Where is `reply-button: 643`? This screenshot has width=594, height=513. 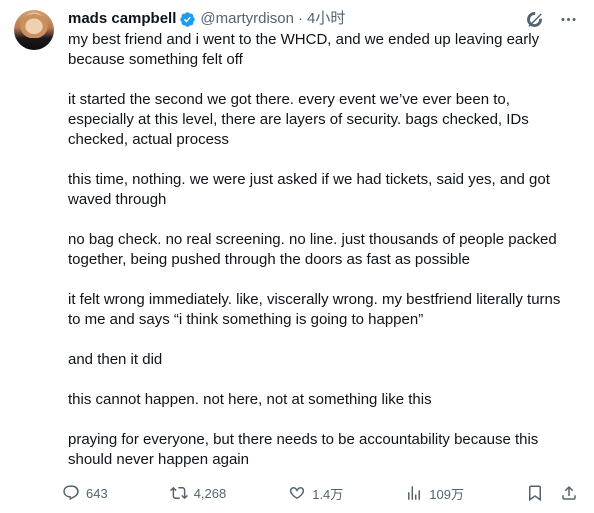 reply-button: 643 is located at coordinates (85, 493).